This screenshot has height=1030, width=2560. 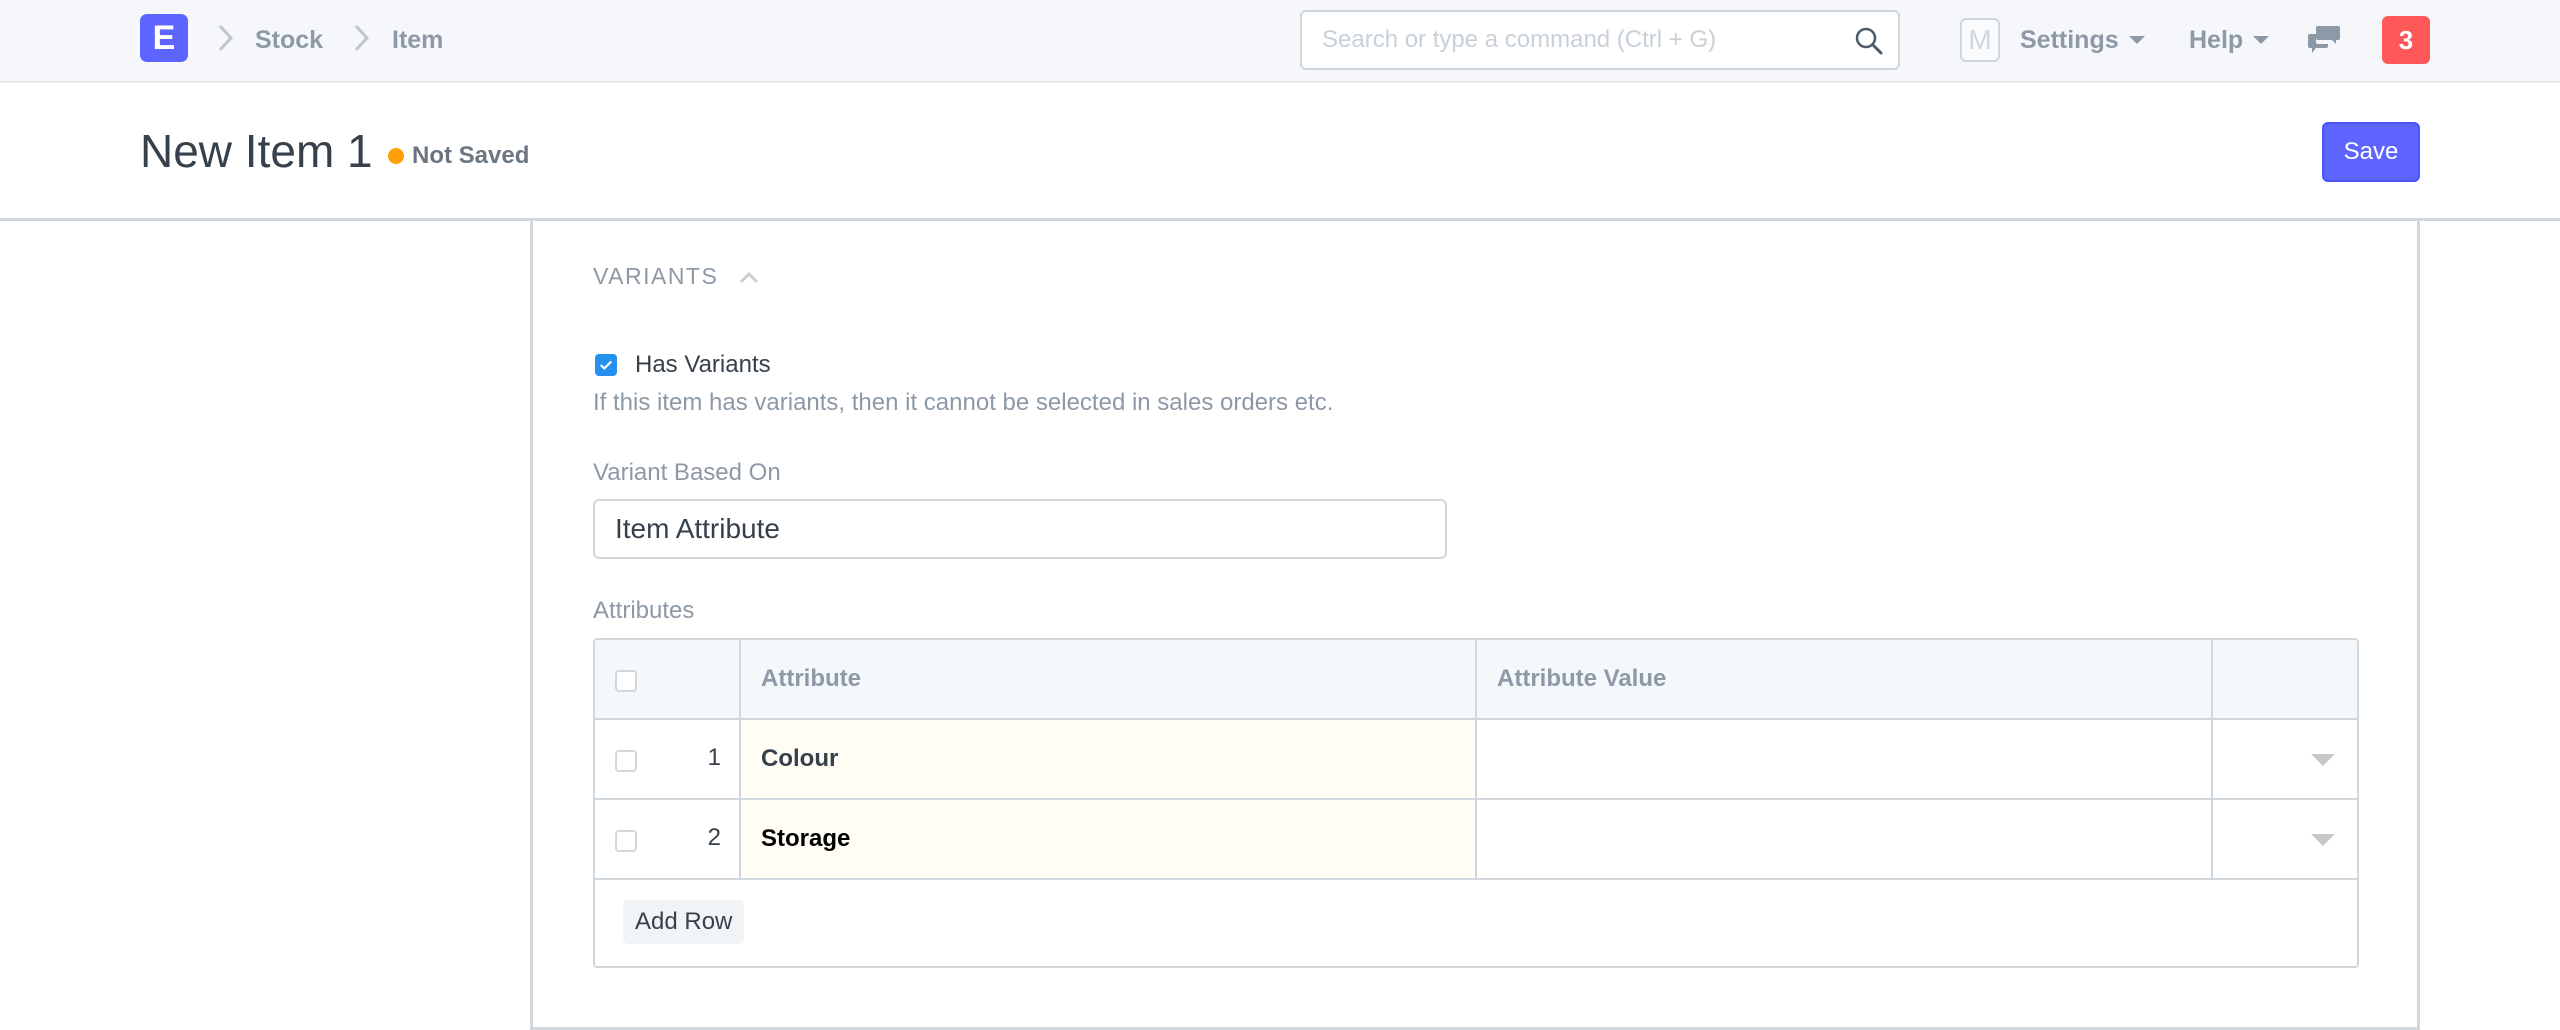 What do you see at coordinates (2371, 152) in the screenshot?
I see `save-button: Save` at bounding box center [2371, 152].